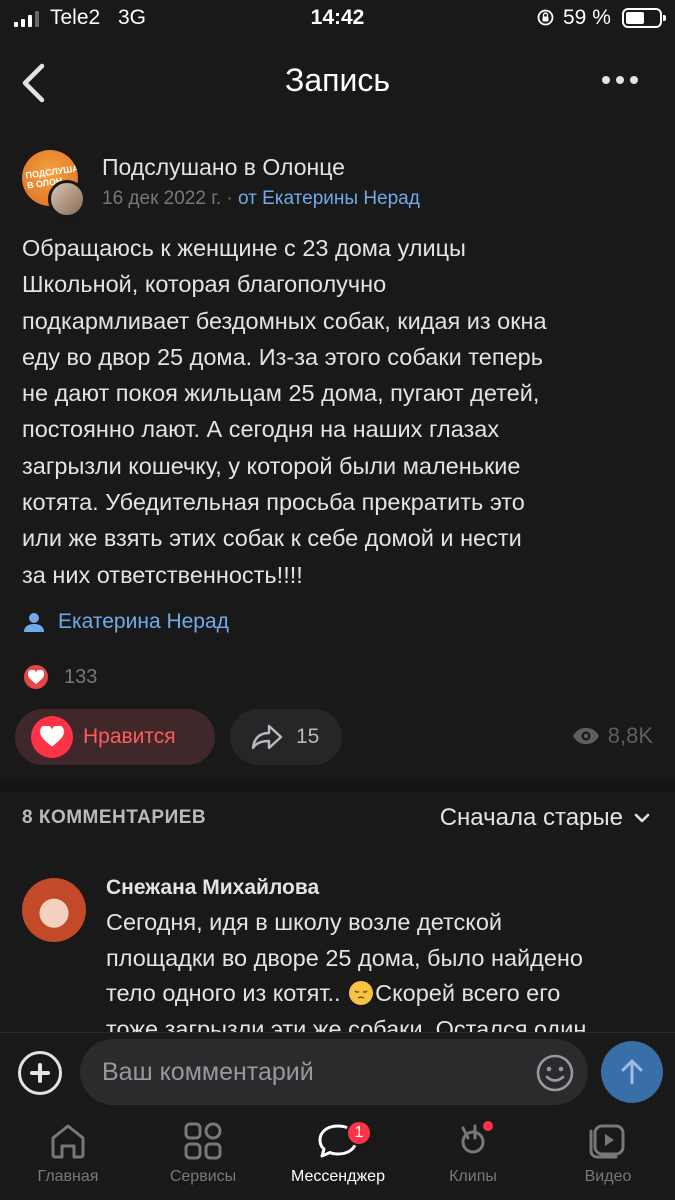  I want to click on eye-icon, so click(585, 736).